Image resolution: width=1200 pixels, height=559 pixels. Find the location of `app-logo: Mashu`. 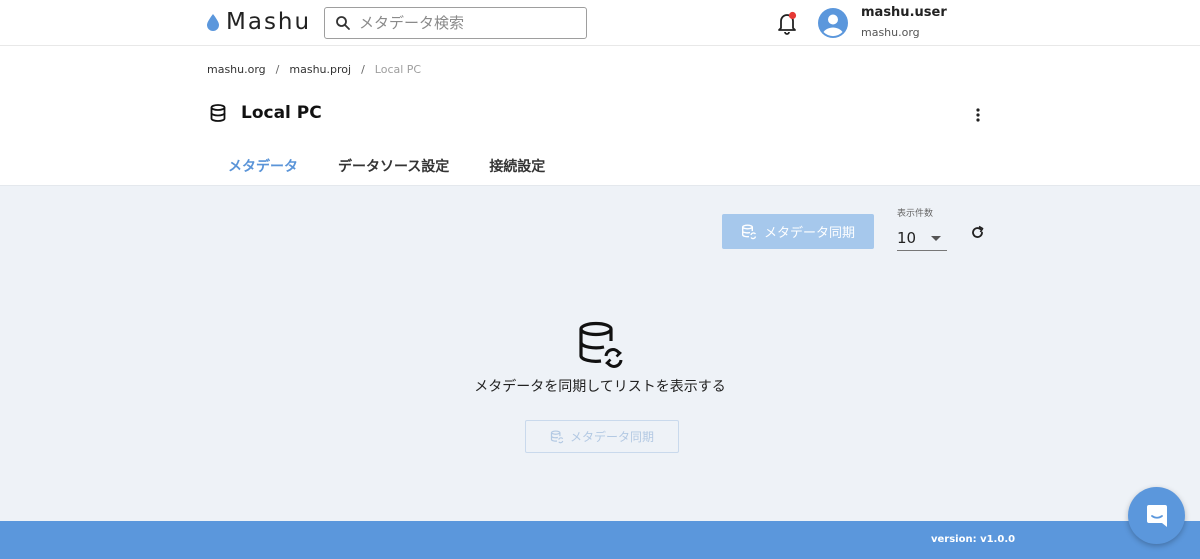

app-logo: Mashu is located at coordinates (258, 22).